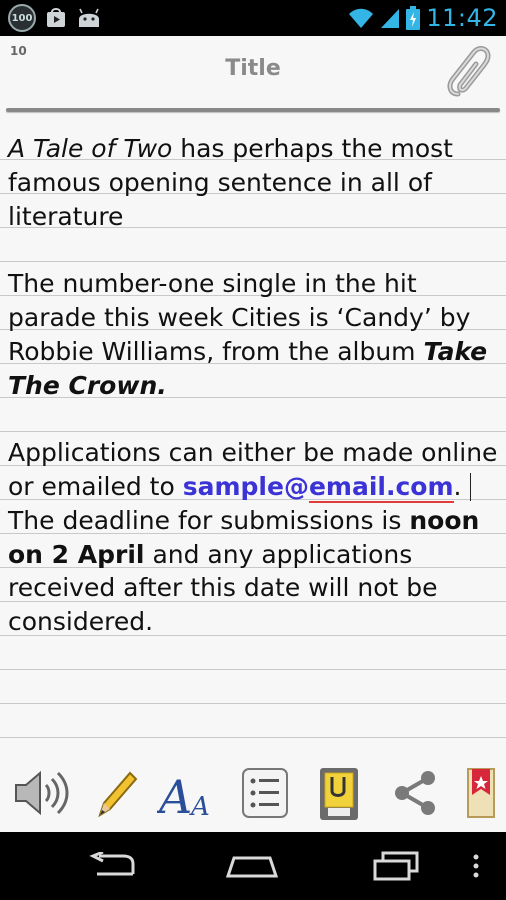 The height and width of the screenshot is (900, 506). Describe the element at coordinates (112, 866) in the screenshot. I see `back-icon` at that location.